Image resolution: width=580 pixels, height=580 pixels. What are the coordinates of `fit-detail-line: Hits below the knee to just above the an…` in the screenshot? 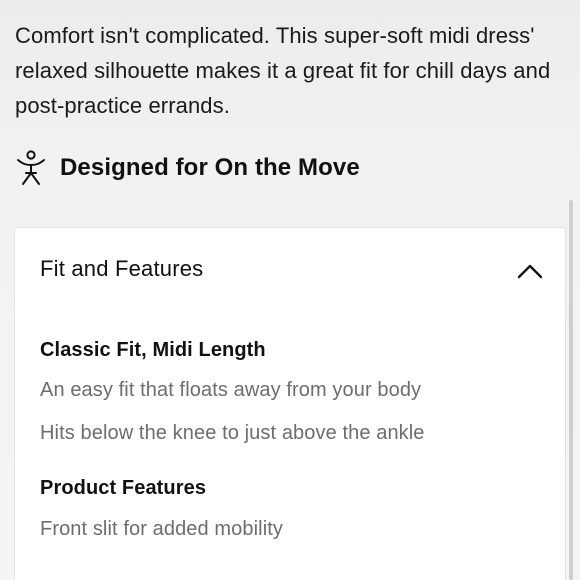 It's located at (232, 433).